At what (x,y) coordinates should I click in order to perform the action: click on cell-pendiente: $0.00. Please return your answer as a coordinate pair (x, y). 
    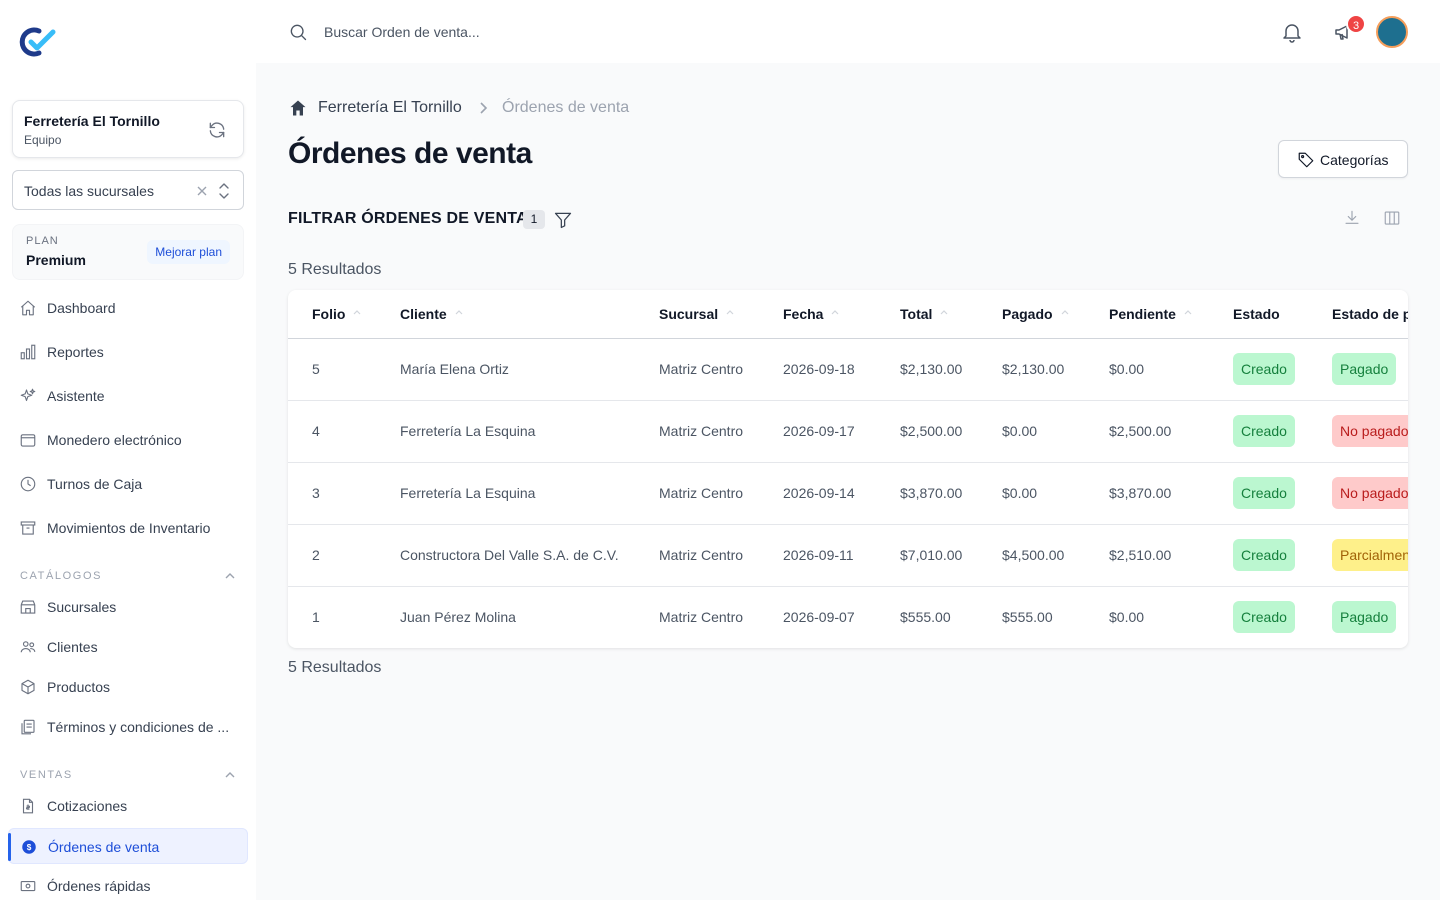
    Looking at the image, I should click on (1127, 617).